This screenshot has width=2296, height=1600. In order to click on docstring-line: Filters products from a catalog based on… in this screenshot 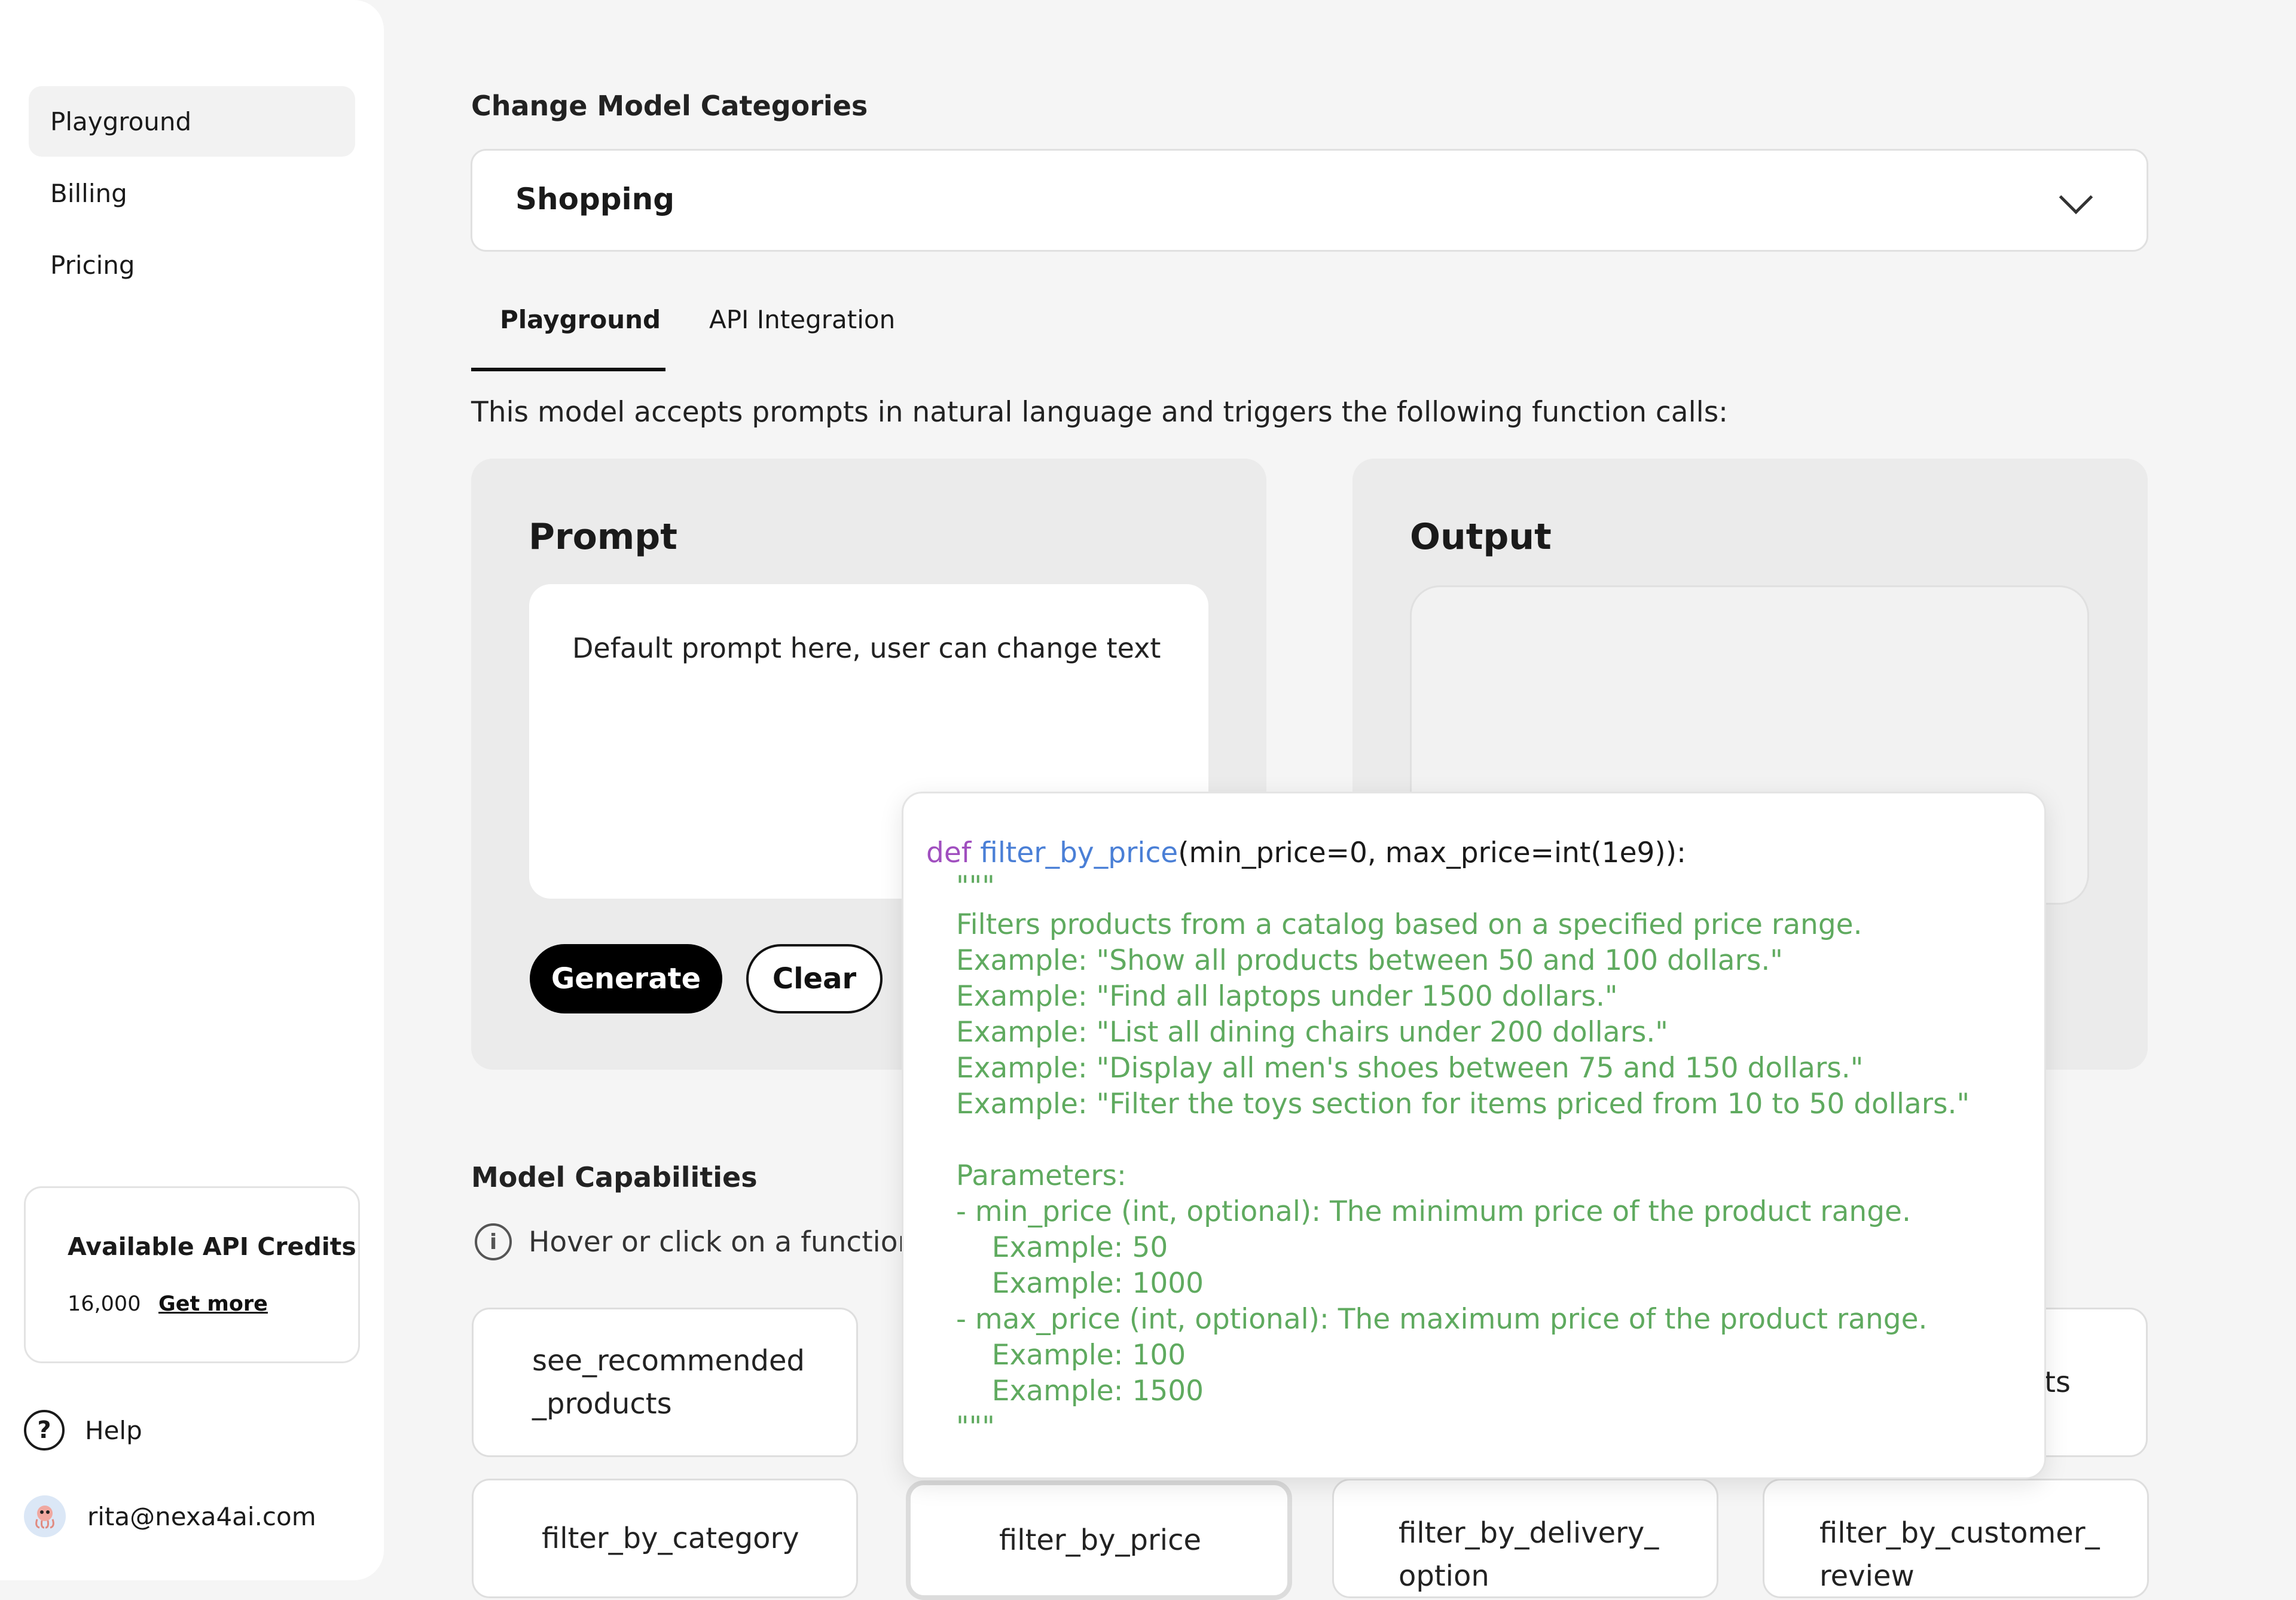, I will do `click(1409, 925)`.